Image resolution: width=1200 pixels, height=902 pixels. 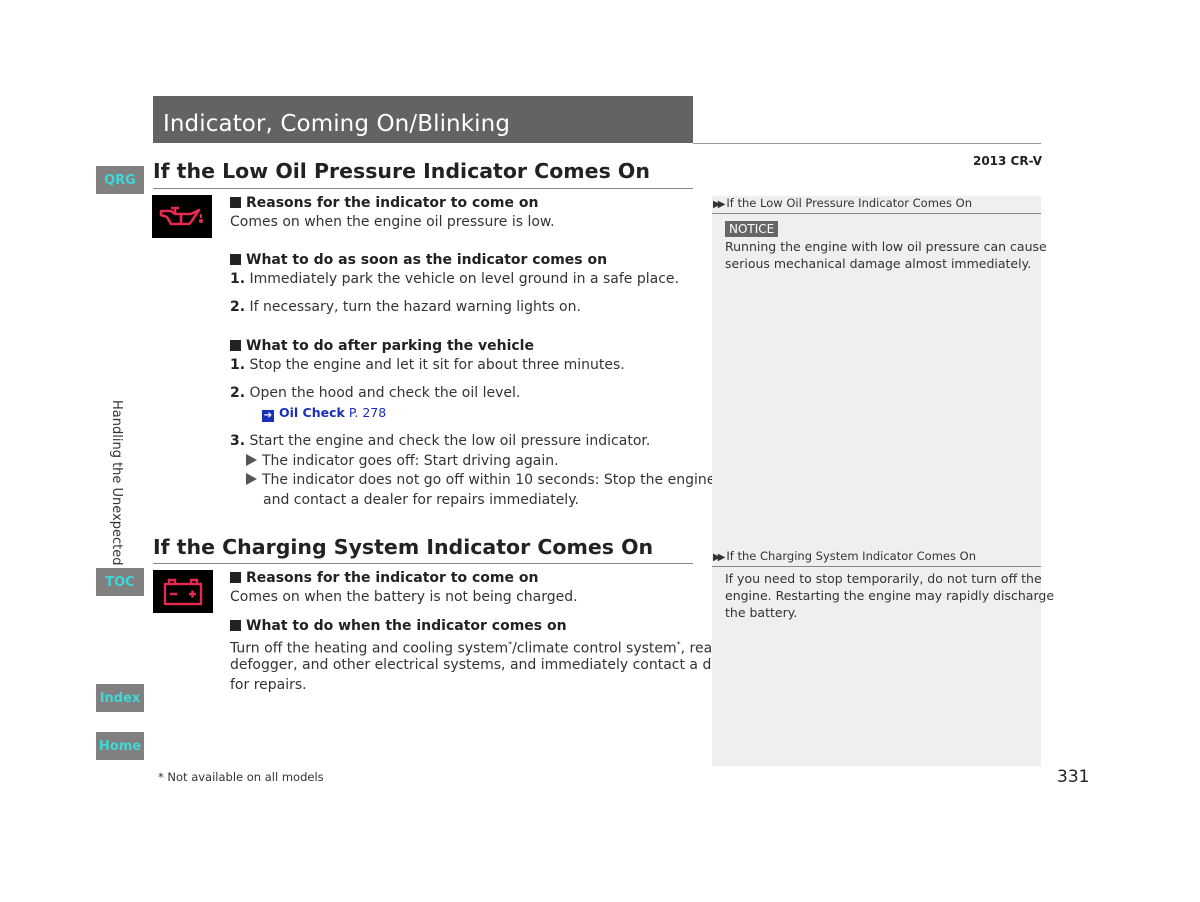 I want to click on index-button: Index, so click(x=120, y=698).